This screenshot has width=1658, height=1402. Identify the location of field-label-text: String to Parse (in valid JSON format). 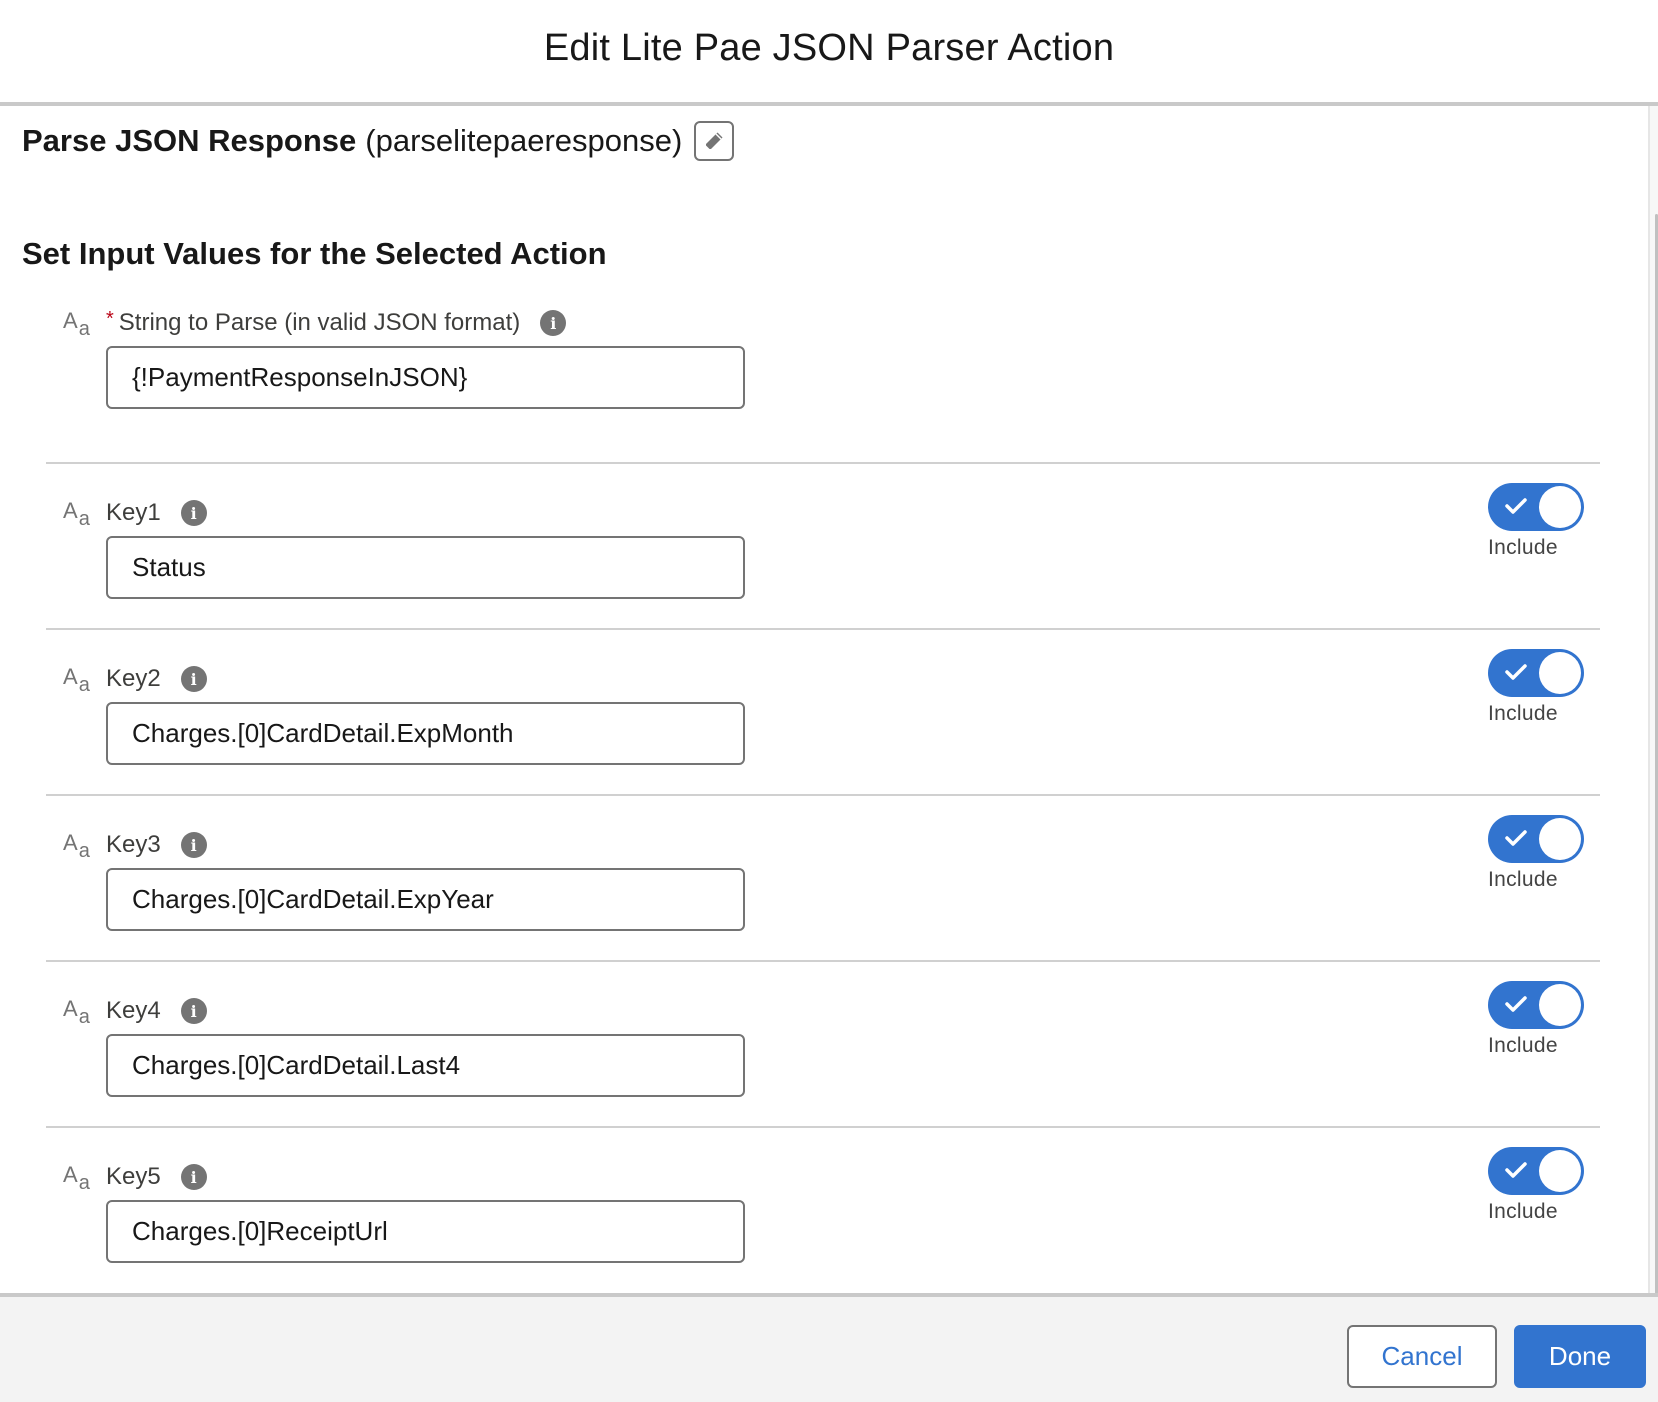
(319, 322).